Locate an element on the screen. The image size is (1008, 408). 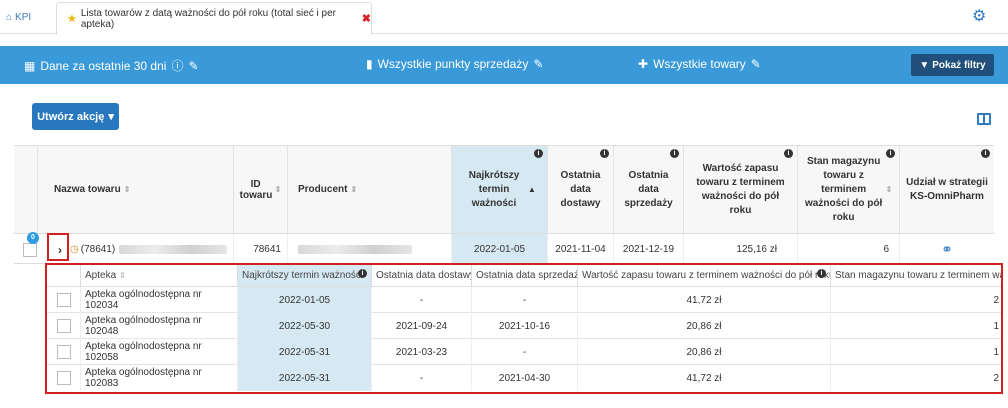
col-header-last-sale: i Ostatnia data sprzedaży is located at coordinates (649, 189).